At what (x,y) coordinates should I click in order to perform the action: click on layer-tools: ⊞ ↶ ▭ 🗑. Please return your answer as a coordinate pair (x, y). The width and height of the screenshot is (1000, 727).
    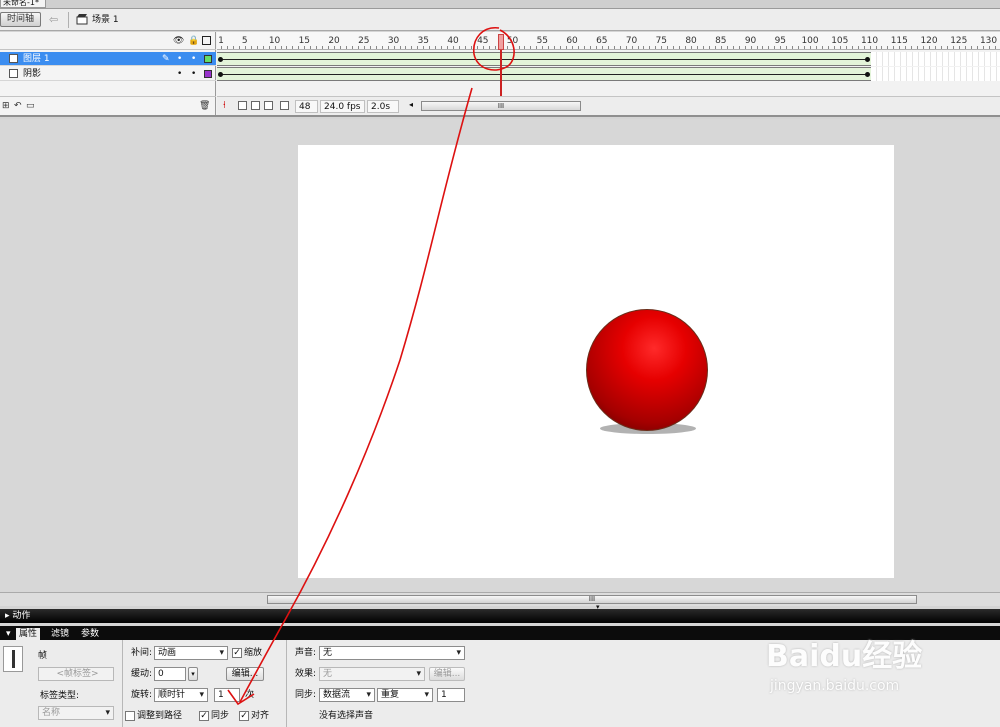
    Looking at the image, I should click on (108, 105).